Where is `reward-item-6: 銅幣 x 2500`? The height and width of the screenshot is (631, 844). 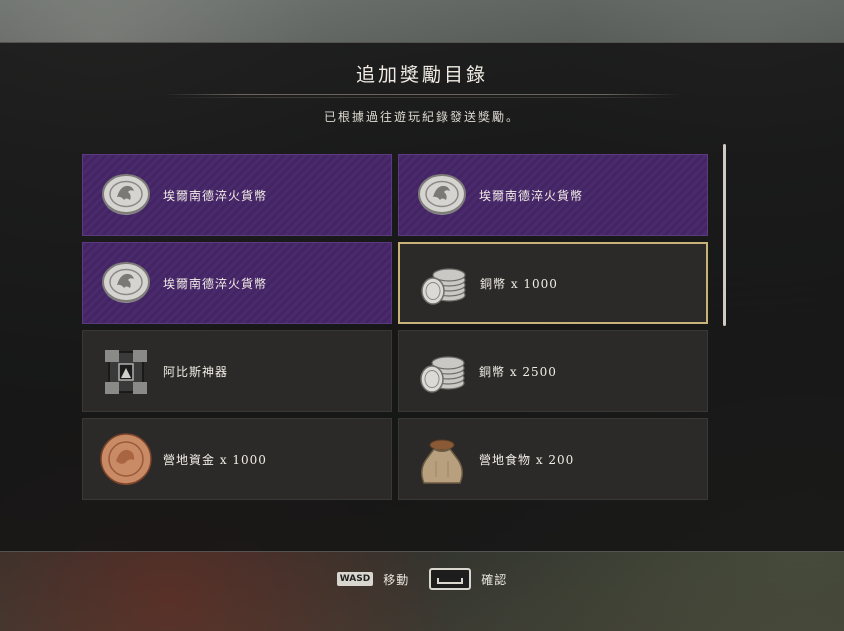
reward-item-6: 銅幣 x 2500 is located at coordinates (553, 371).